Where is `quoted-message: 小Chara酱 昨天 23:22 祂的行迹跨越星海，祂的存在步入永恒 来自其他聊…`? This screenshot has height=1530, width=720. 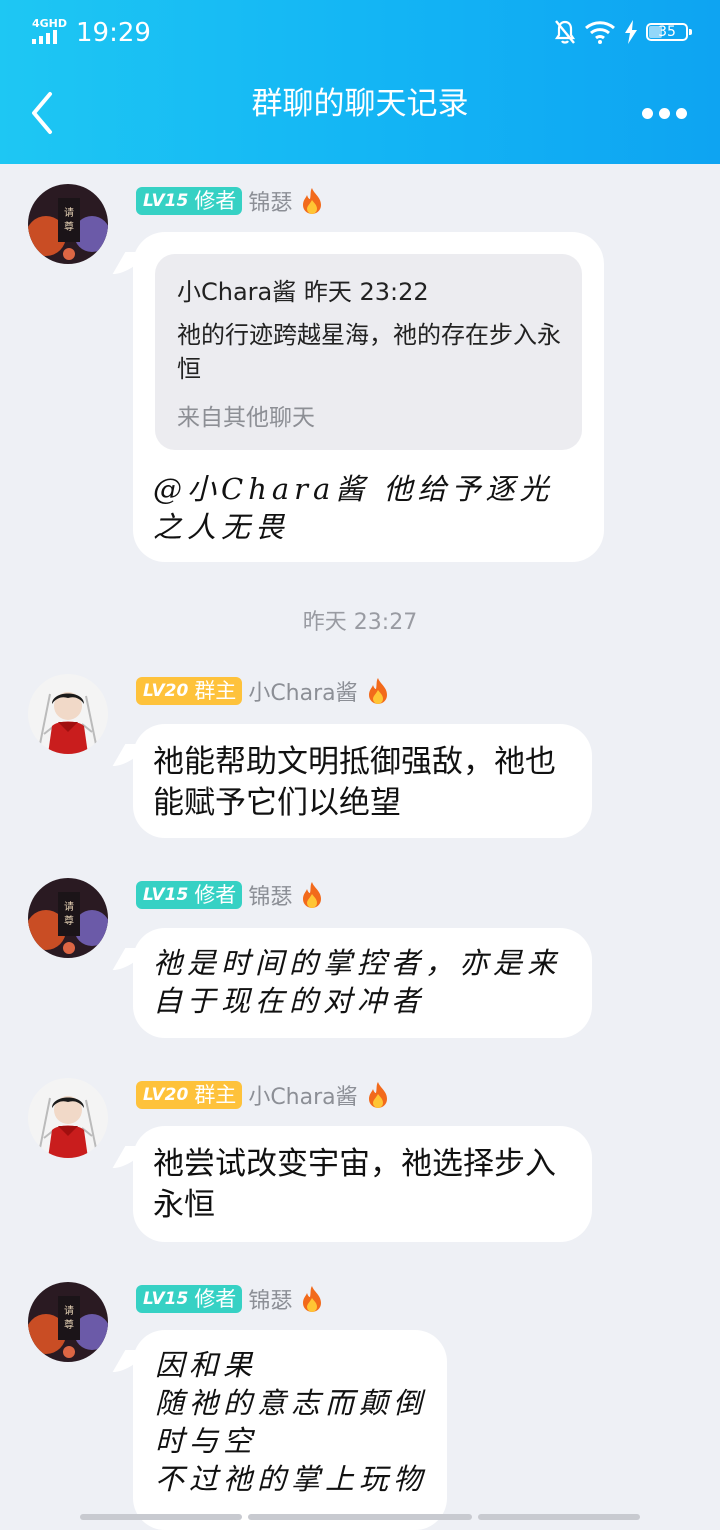 quoted-message: 小Chara酱 昨天 23:22 祂的行迹跨越星海，祂的存在步入永恒 来自其他聊… is located at coordinates (368, 352).